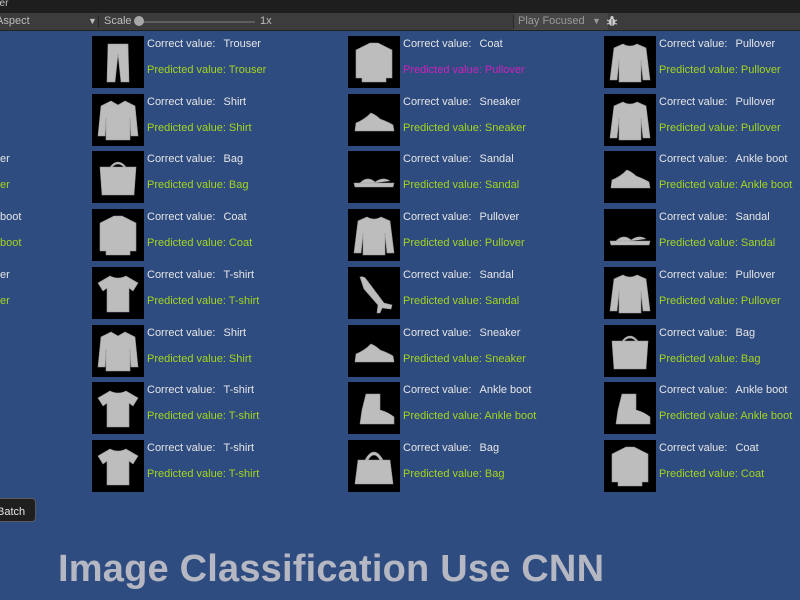 This screenshot has width=800, height=600. Describe the element at coordinates (374, 465) in the screenshot. I see `handbag-image` at that location.